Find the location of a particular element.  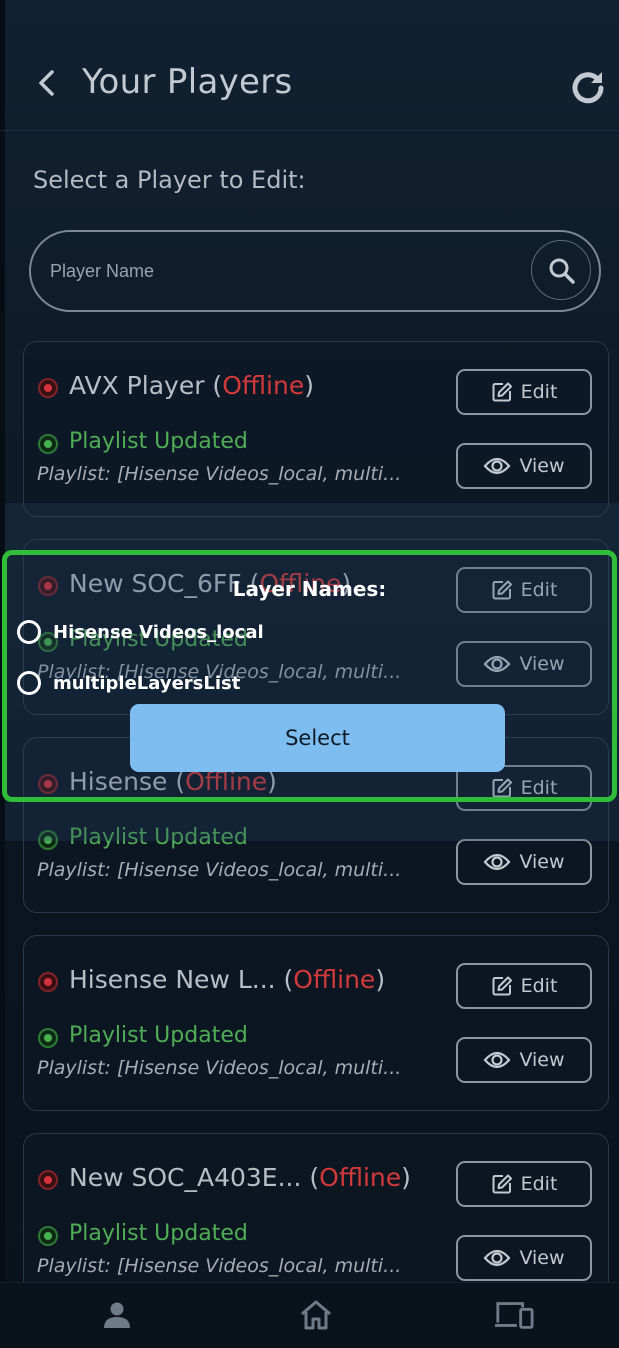

layer-option: Hisense Videos_local is located at coordinates (140, 632).